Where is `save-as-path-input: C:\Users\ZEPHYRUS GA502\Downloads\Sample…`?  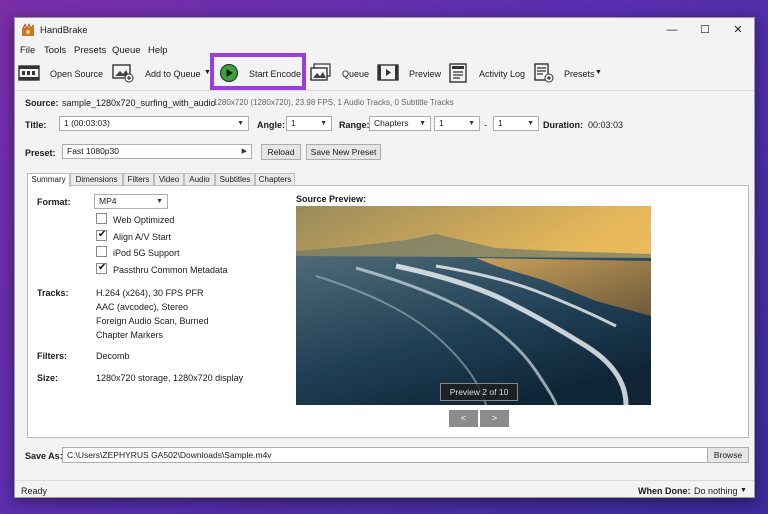 save-as-path-input: C:\Users\ZEPHYRUS GA502\Downloads\Sample… is located at coordinates (387, 455).